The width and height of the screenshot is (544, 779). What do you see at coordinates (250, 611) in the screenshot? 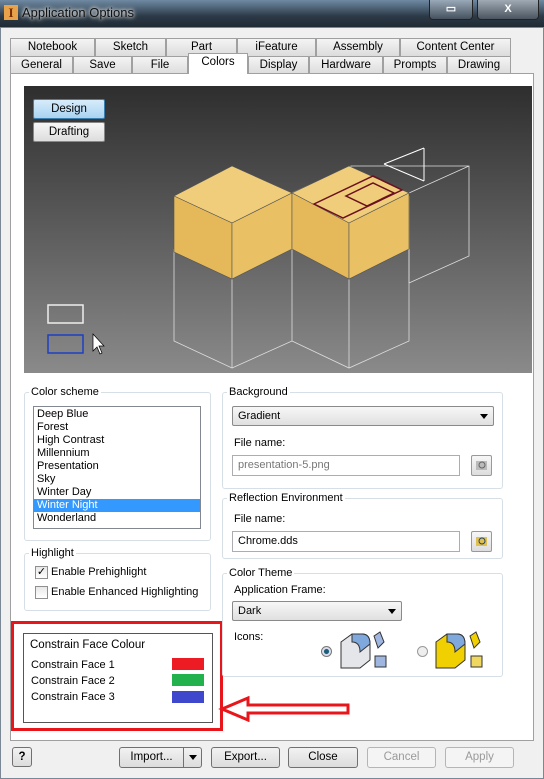
I see `application-frame-value: Dark` at bounding box center [250, 611].